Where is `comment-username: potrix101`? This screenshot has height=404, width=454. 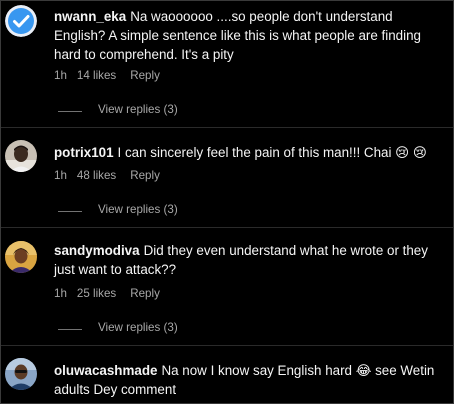
comment-username: potrix101 is located at coordinates (84, 152).